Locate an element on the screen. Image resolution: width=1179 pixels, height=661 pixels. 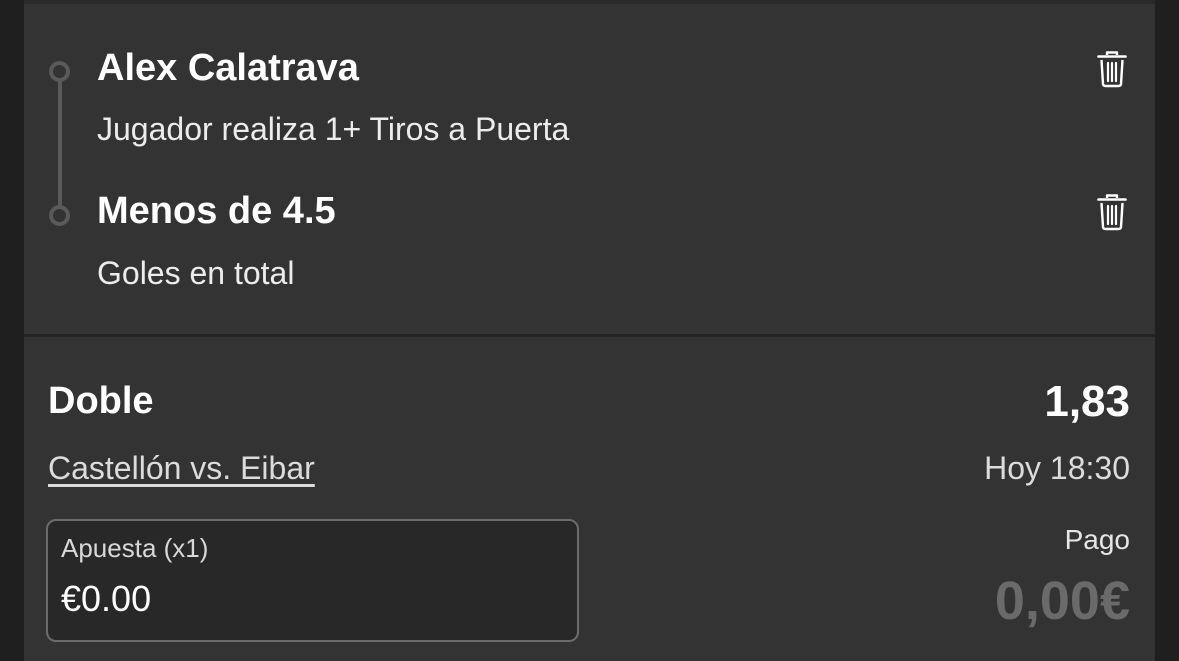
payout-value: 0,00€ is located at coordinates (1062, 601).